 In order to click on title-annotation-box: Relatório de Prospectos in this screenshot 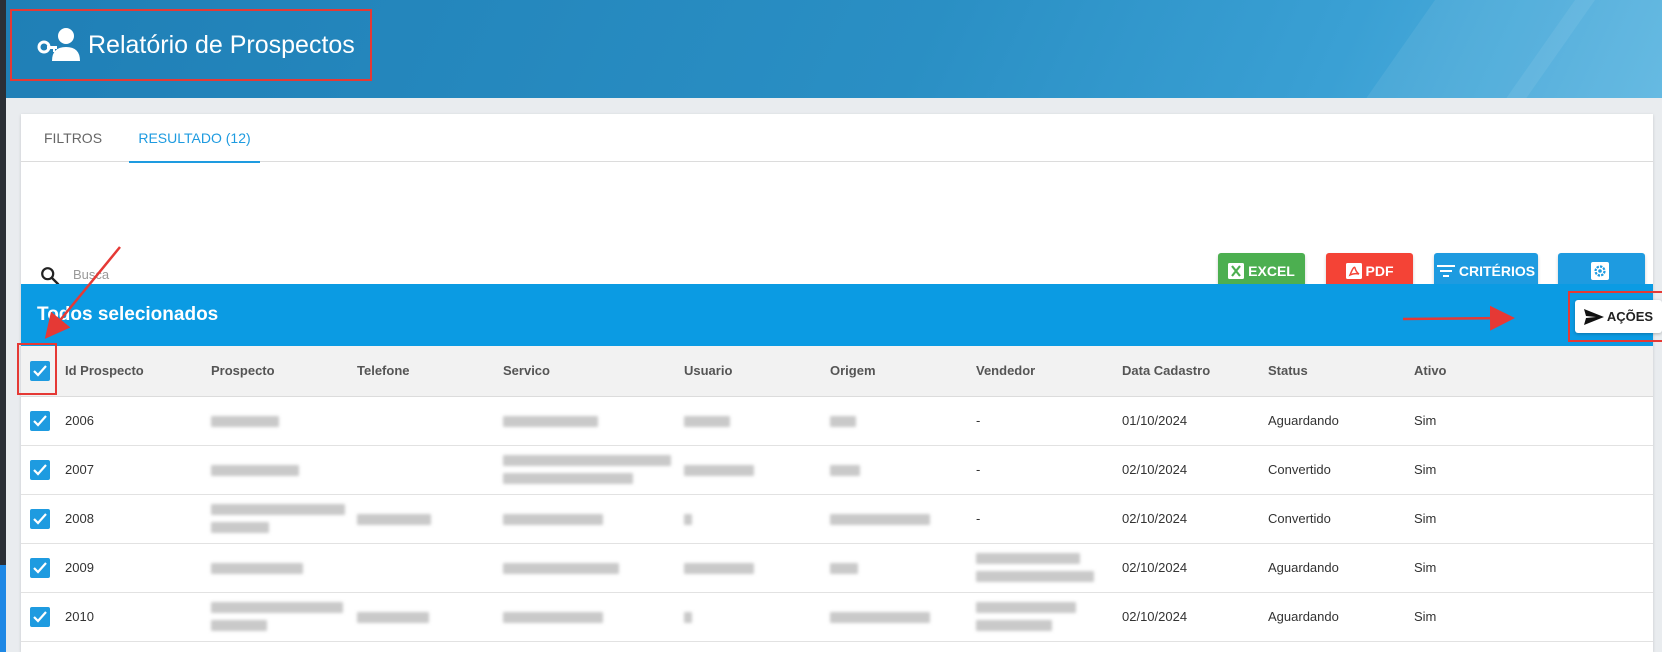, I will do `click(191, 45)`.